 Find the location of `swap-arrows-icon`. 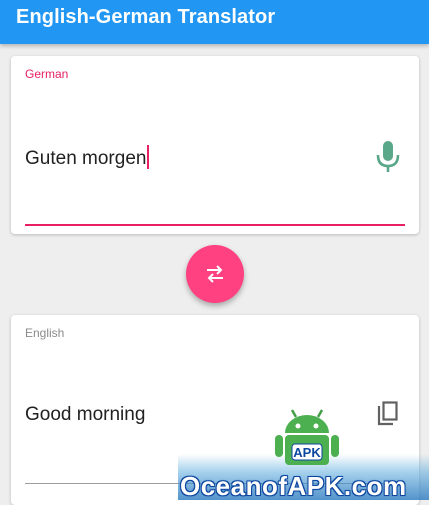

swap-arrows-icon is located at coordinates (215, 274).